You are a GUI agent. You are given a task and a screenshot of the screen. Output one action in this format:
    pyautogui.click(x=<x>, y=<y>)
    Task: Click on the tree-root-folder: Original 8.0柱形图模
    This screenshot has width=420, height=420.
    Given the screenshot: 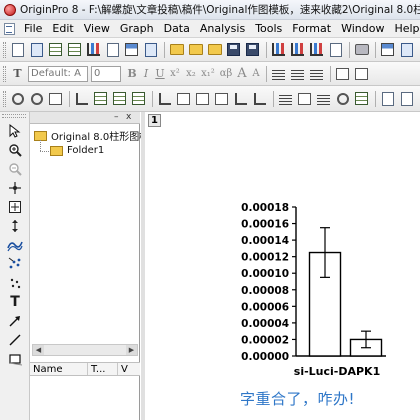 What is the action you would take?
    pyautogui.click(x=91, y=135)
    